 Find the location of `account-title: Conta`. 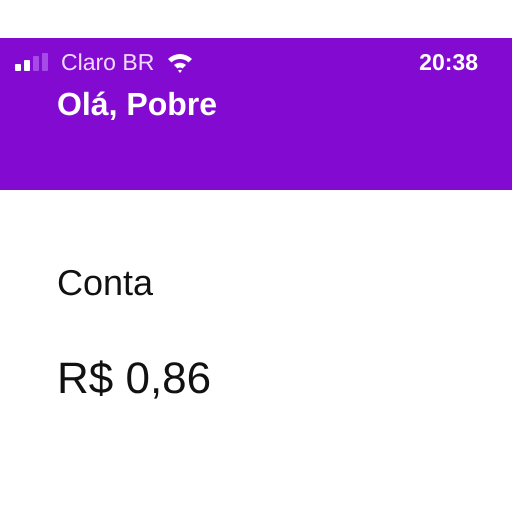

account-title: Conta is located at coordinates (105, 283).